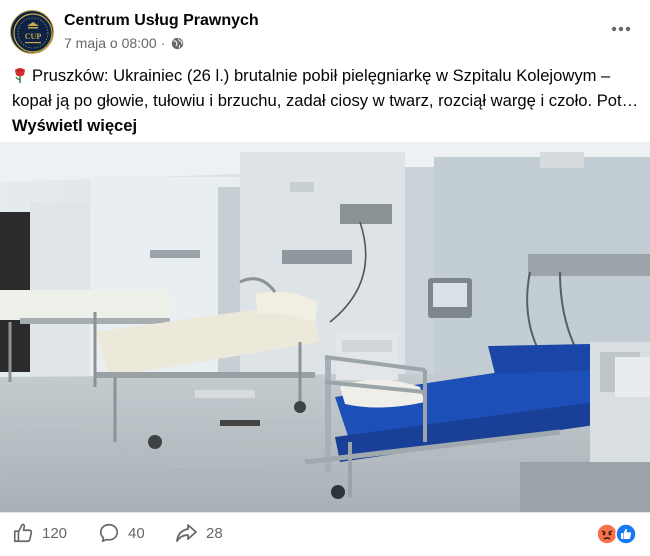 Image resolution: width=650 pixels, height=556 pixels. Describe the element at coordinates (626, 534) in the screenshot. I see `like-reaction-icon` at that location.